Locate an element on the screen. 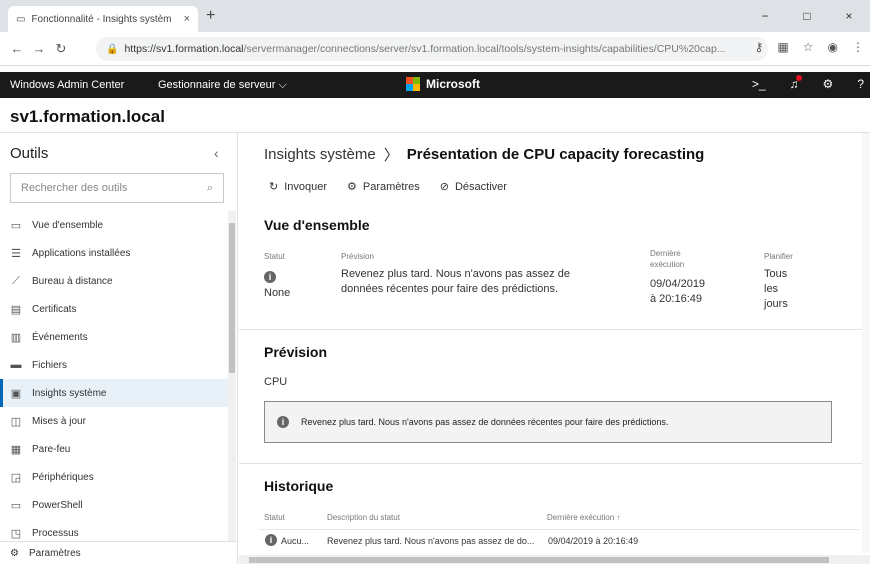  disable-icon: ⊘ is located at coordinates (444, 187).